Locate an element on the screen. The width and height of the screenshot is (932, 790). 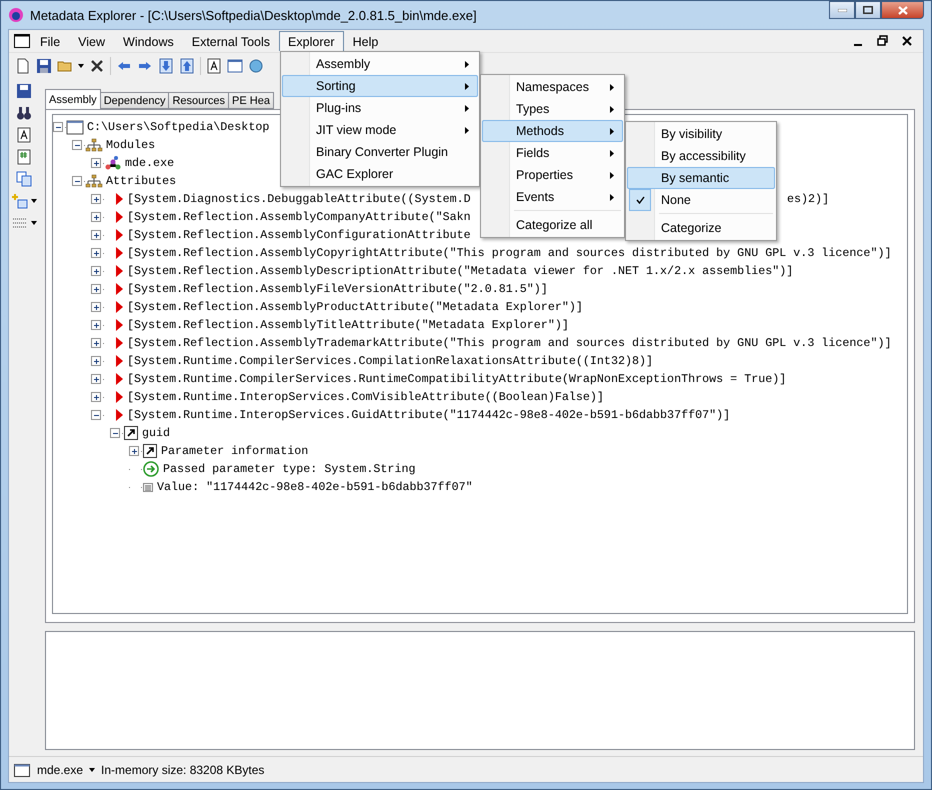
tree-node-label: [System.Reflection.AssemblyProductAttribute("Metadata Explorer")] is located at coordinates (353, 307).